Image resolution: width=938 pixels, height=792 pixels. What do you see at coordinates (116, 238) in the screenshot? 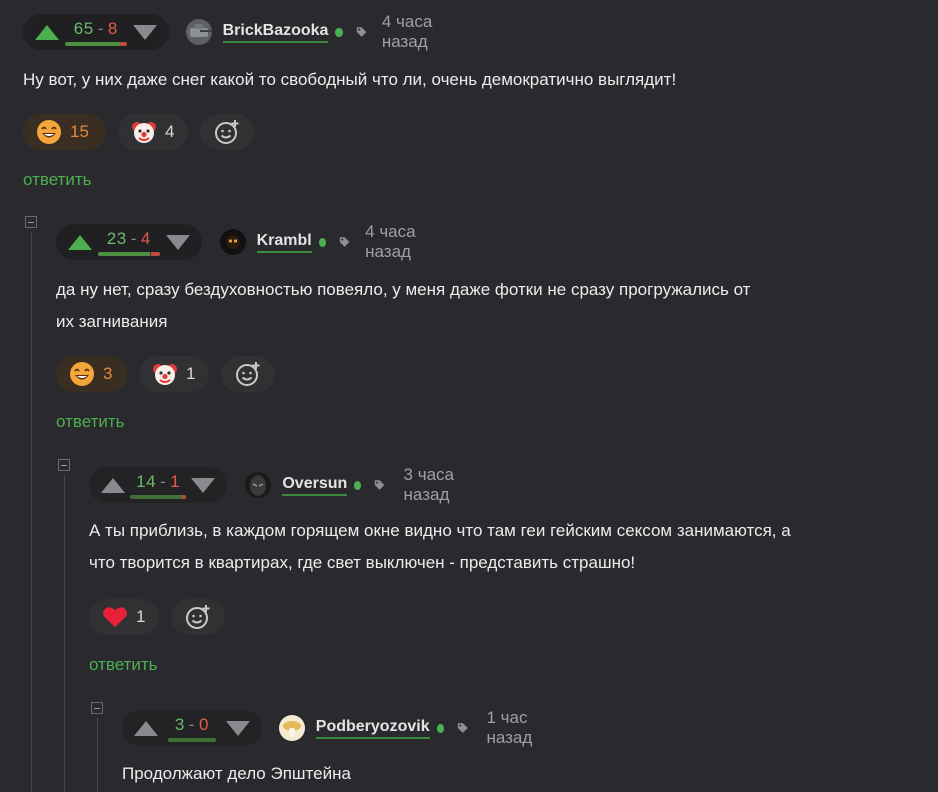
I see `rating-plus: 23` at bounding box center [116, 238].